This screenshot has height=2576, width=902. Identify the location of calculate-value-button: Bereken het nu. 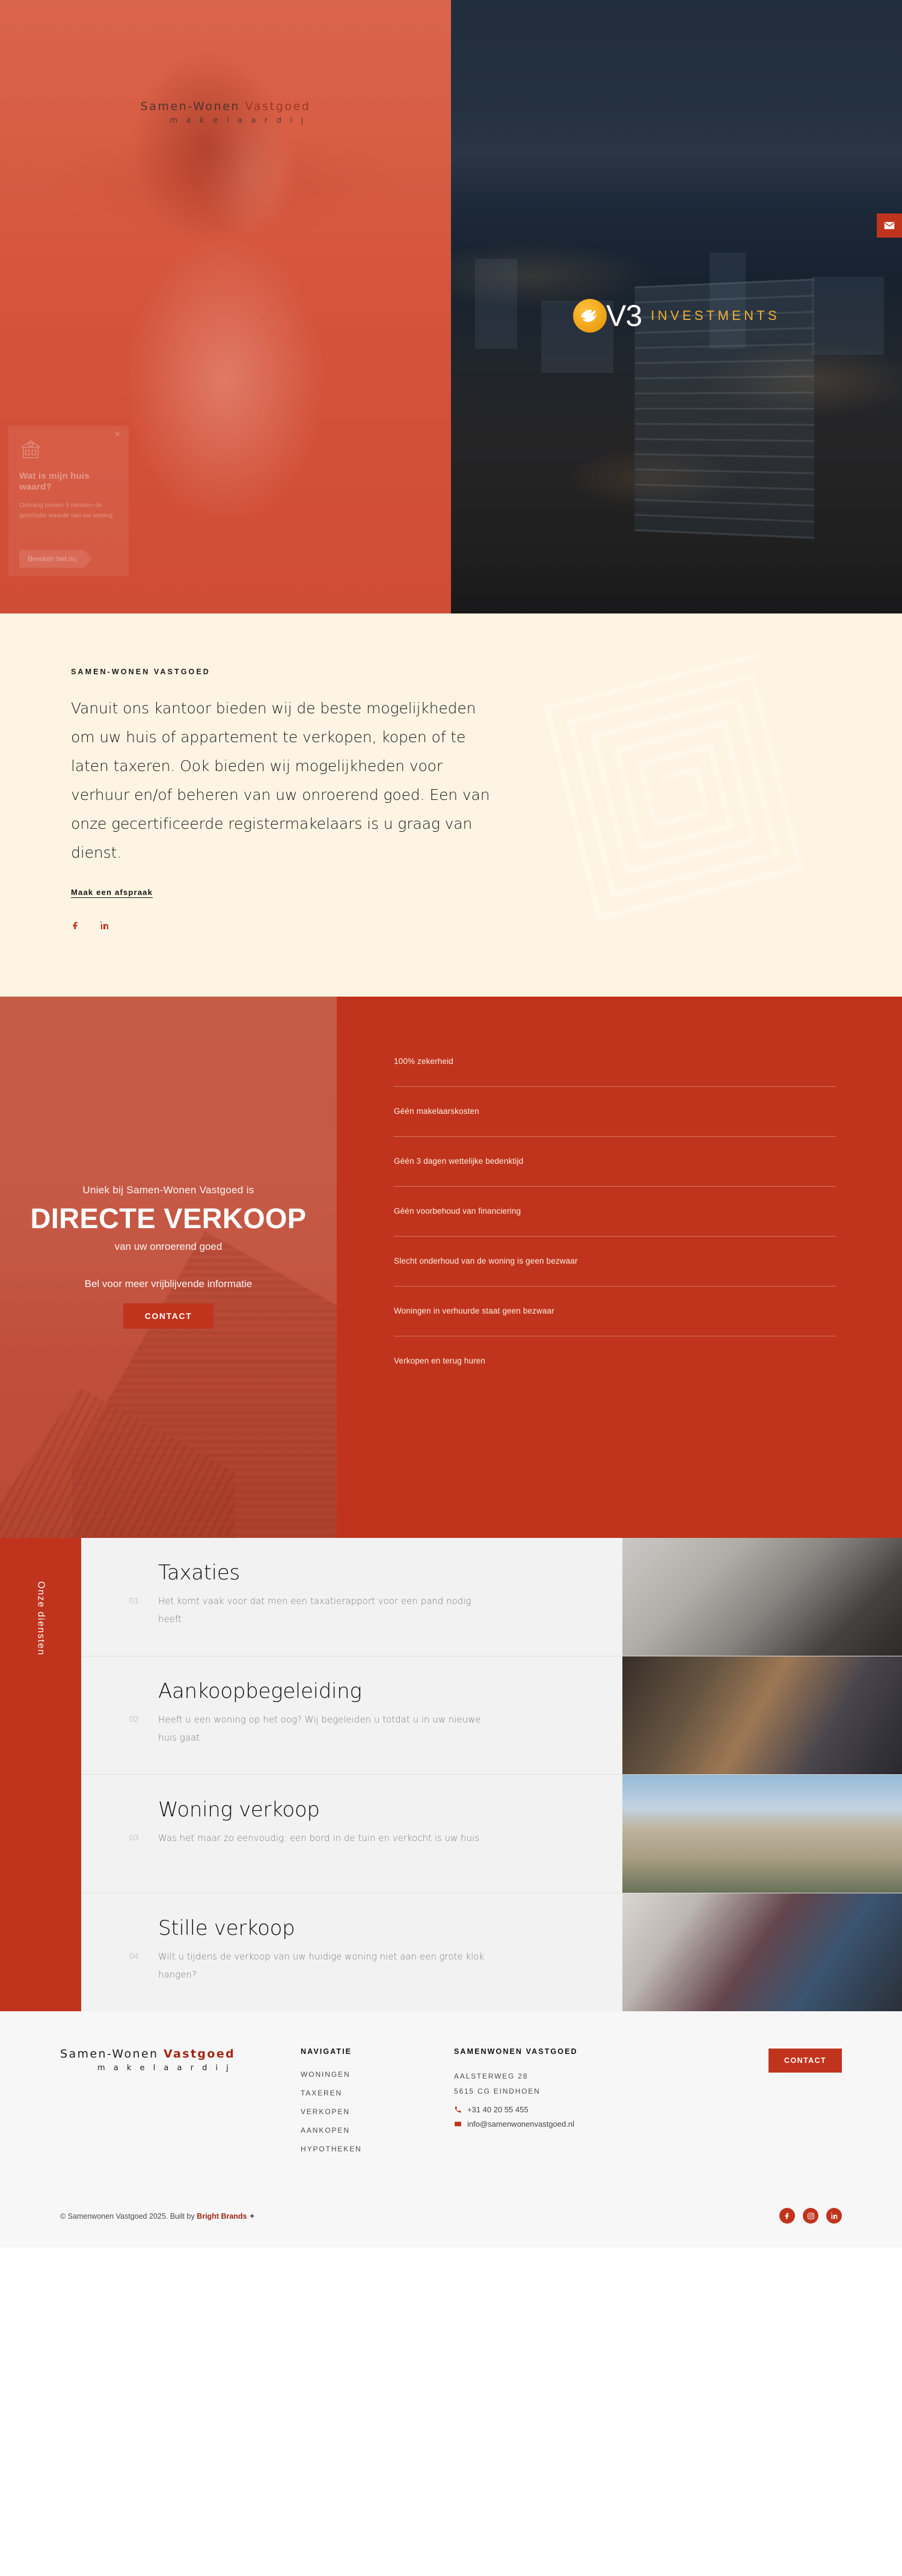
(56, 559).